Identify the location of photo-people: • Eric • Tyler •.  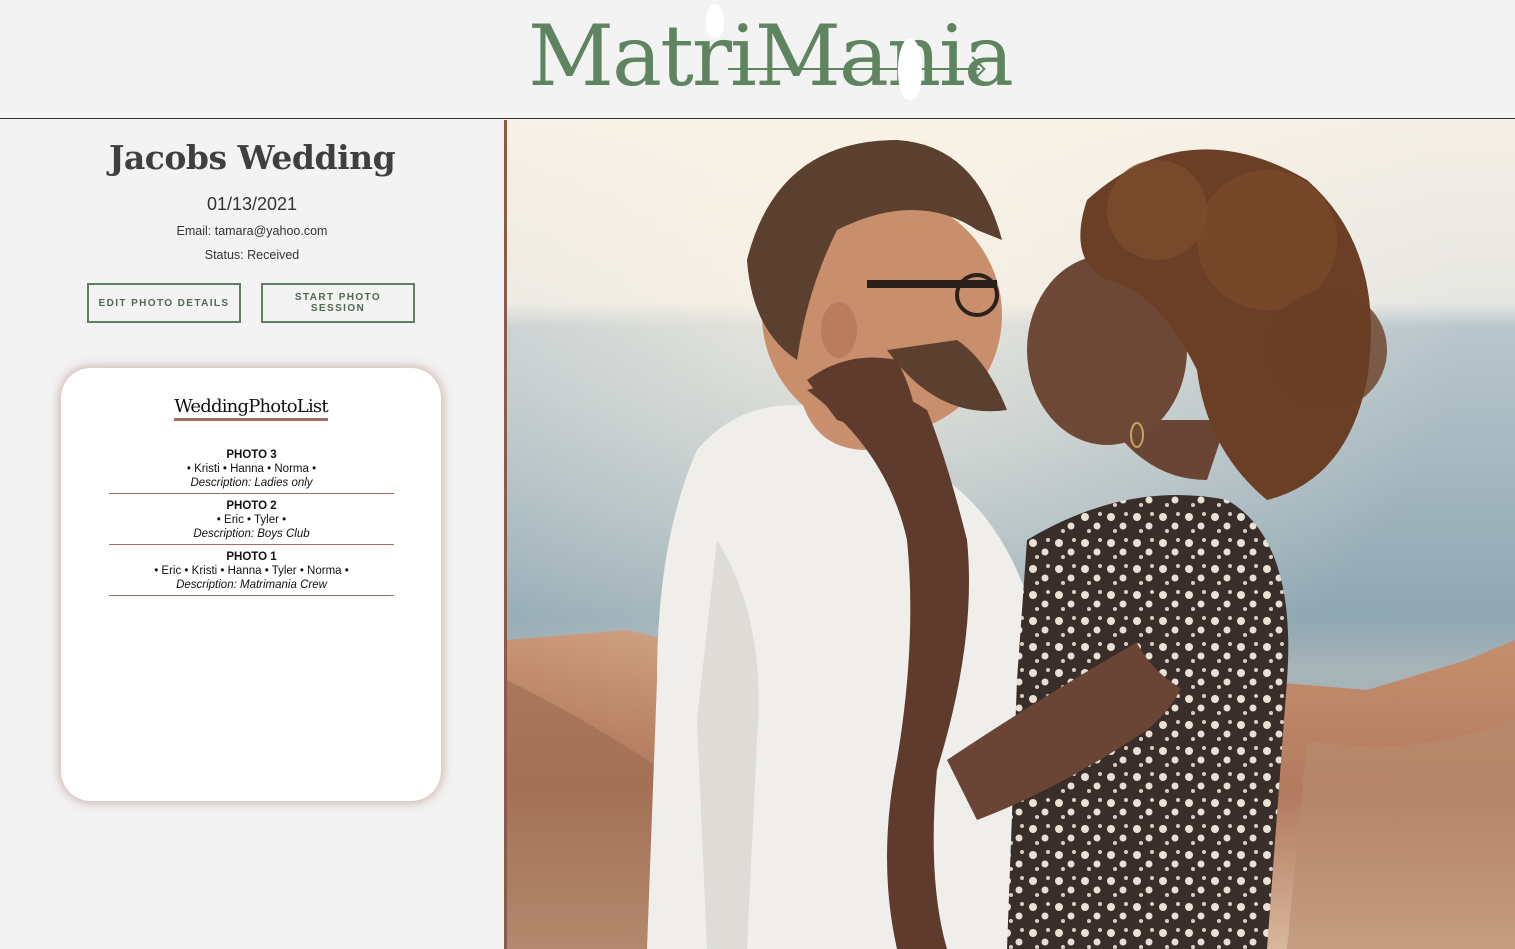
(251, 520).